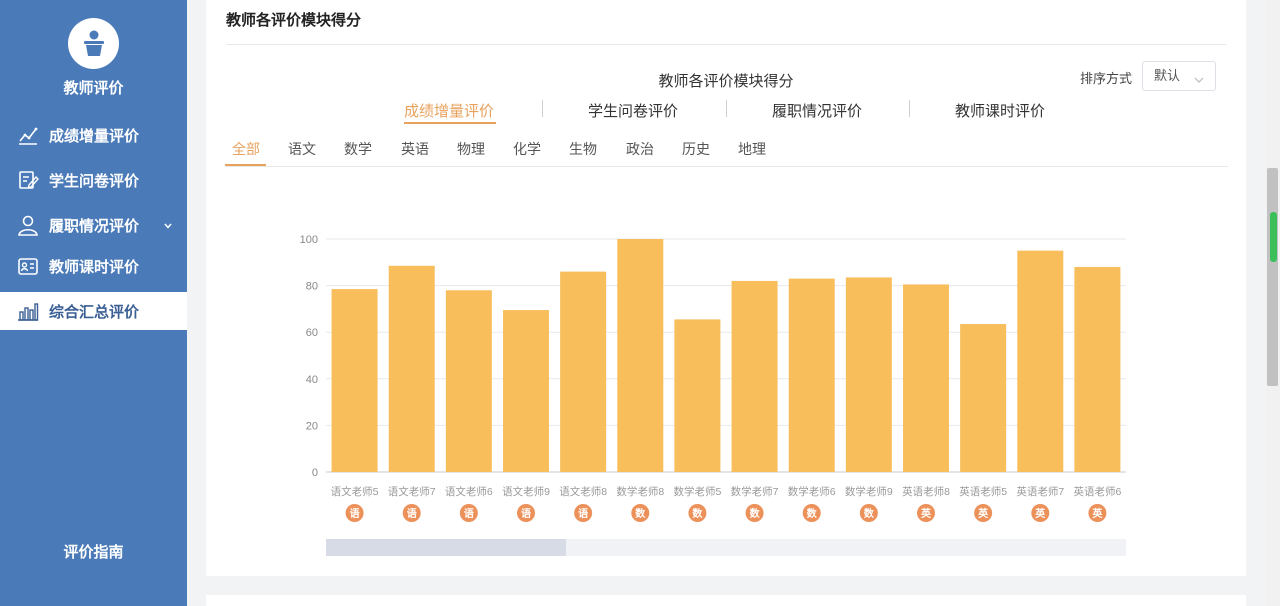  What do you see at coordinates (93, 43) in the screenshot?
I see `teacher-podium-icon` at bounding box center [93, 43].